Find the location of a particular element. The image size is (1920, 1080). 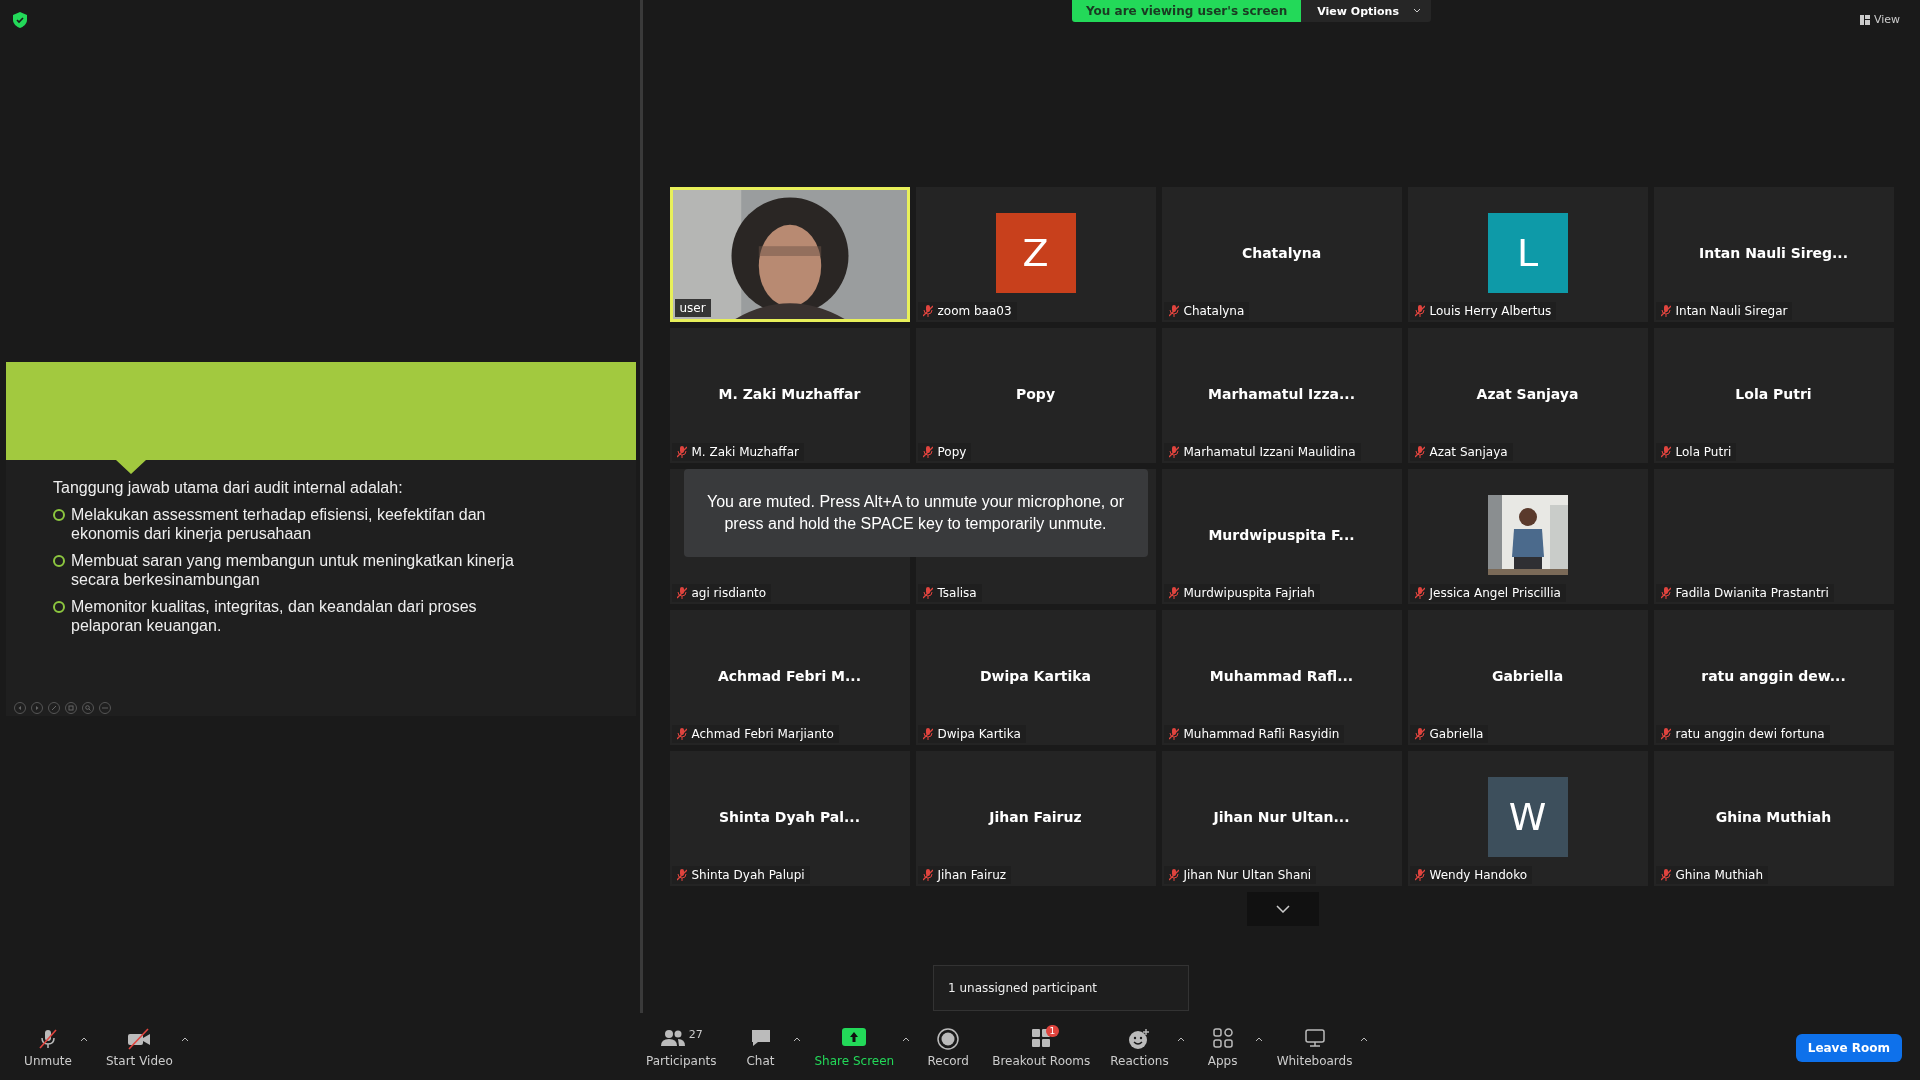

bullet-text: Membuat saran yang membangun untuk meningkatkan kinerja secara berkesinambungan is located at coordinates (293, 570).